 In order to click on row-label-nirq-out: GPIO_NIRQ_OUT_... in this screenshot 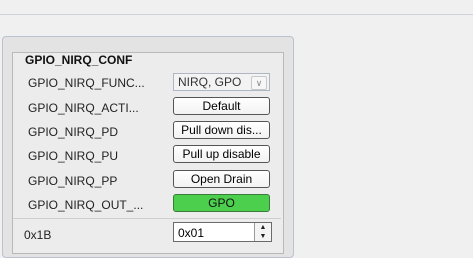, I will do `click(86, 205)`.